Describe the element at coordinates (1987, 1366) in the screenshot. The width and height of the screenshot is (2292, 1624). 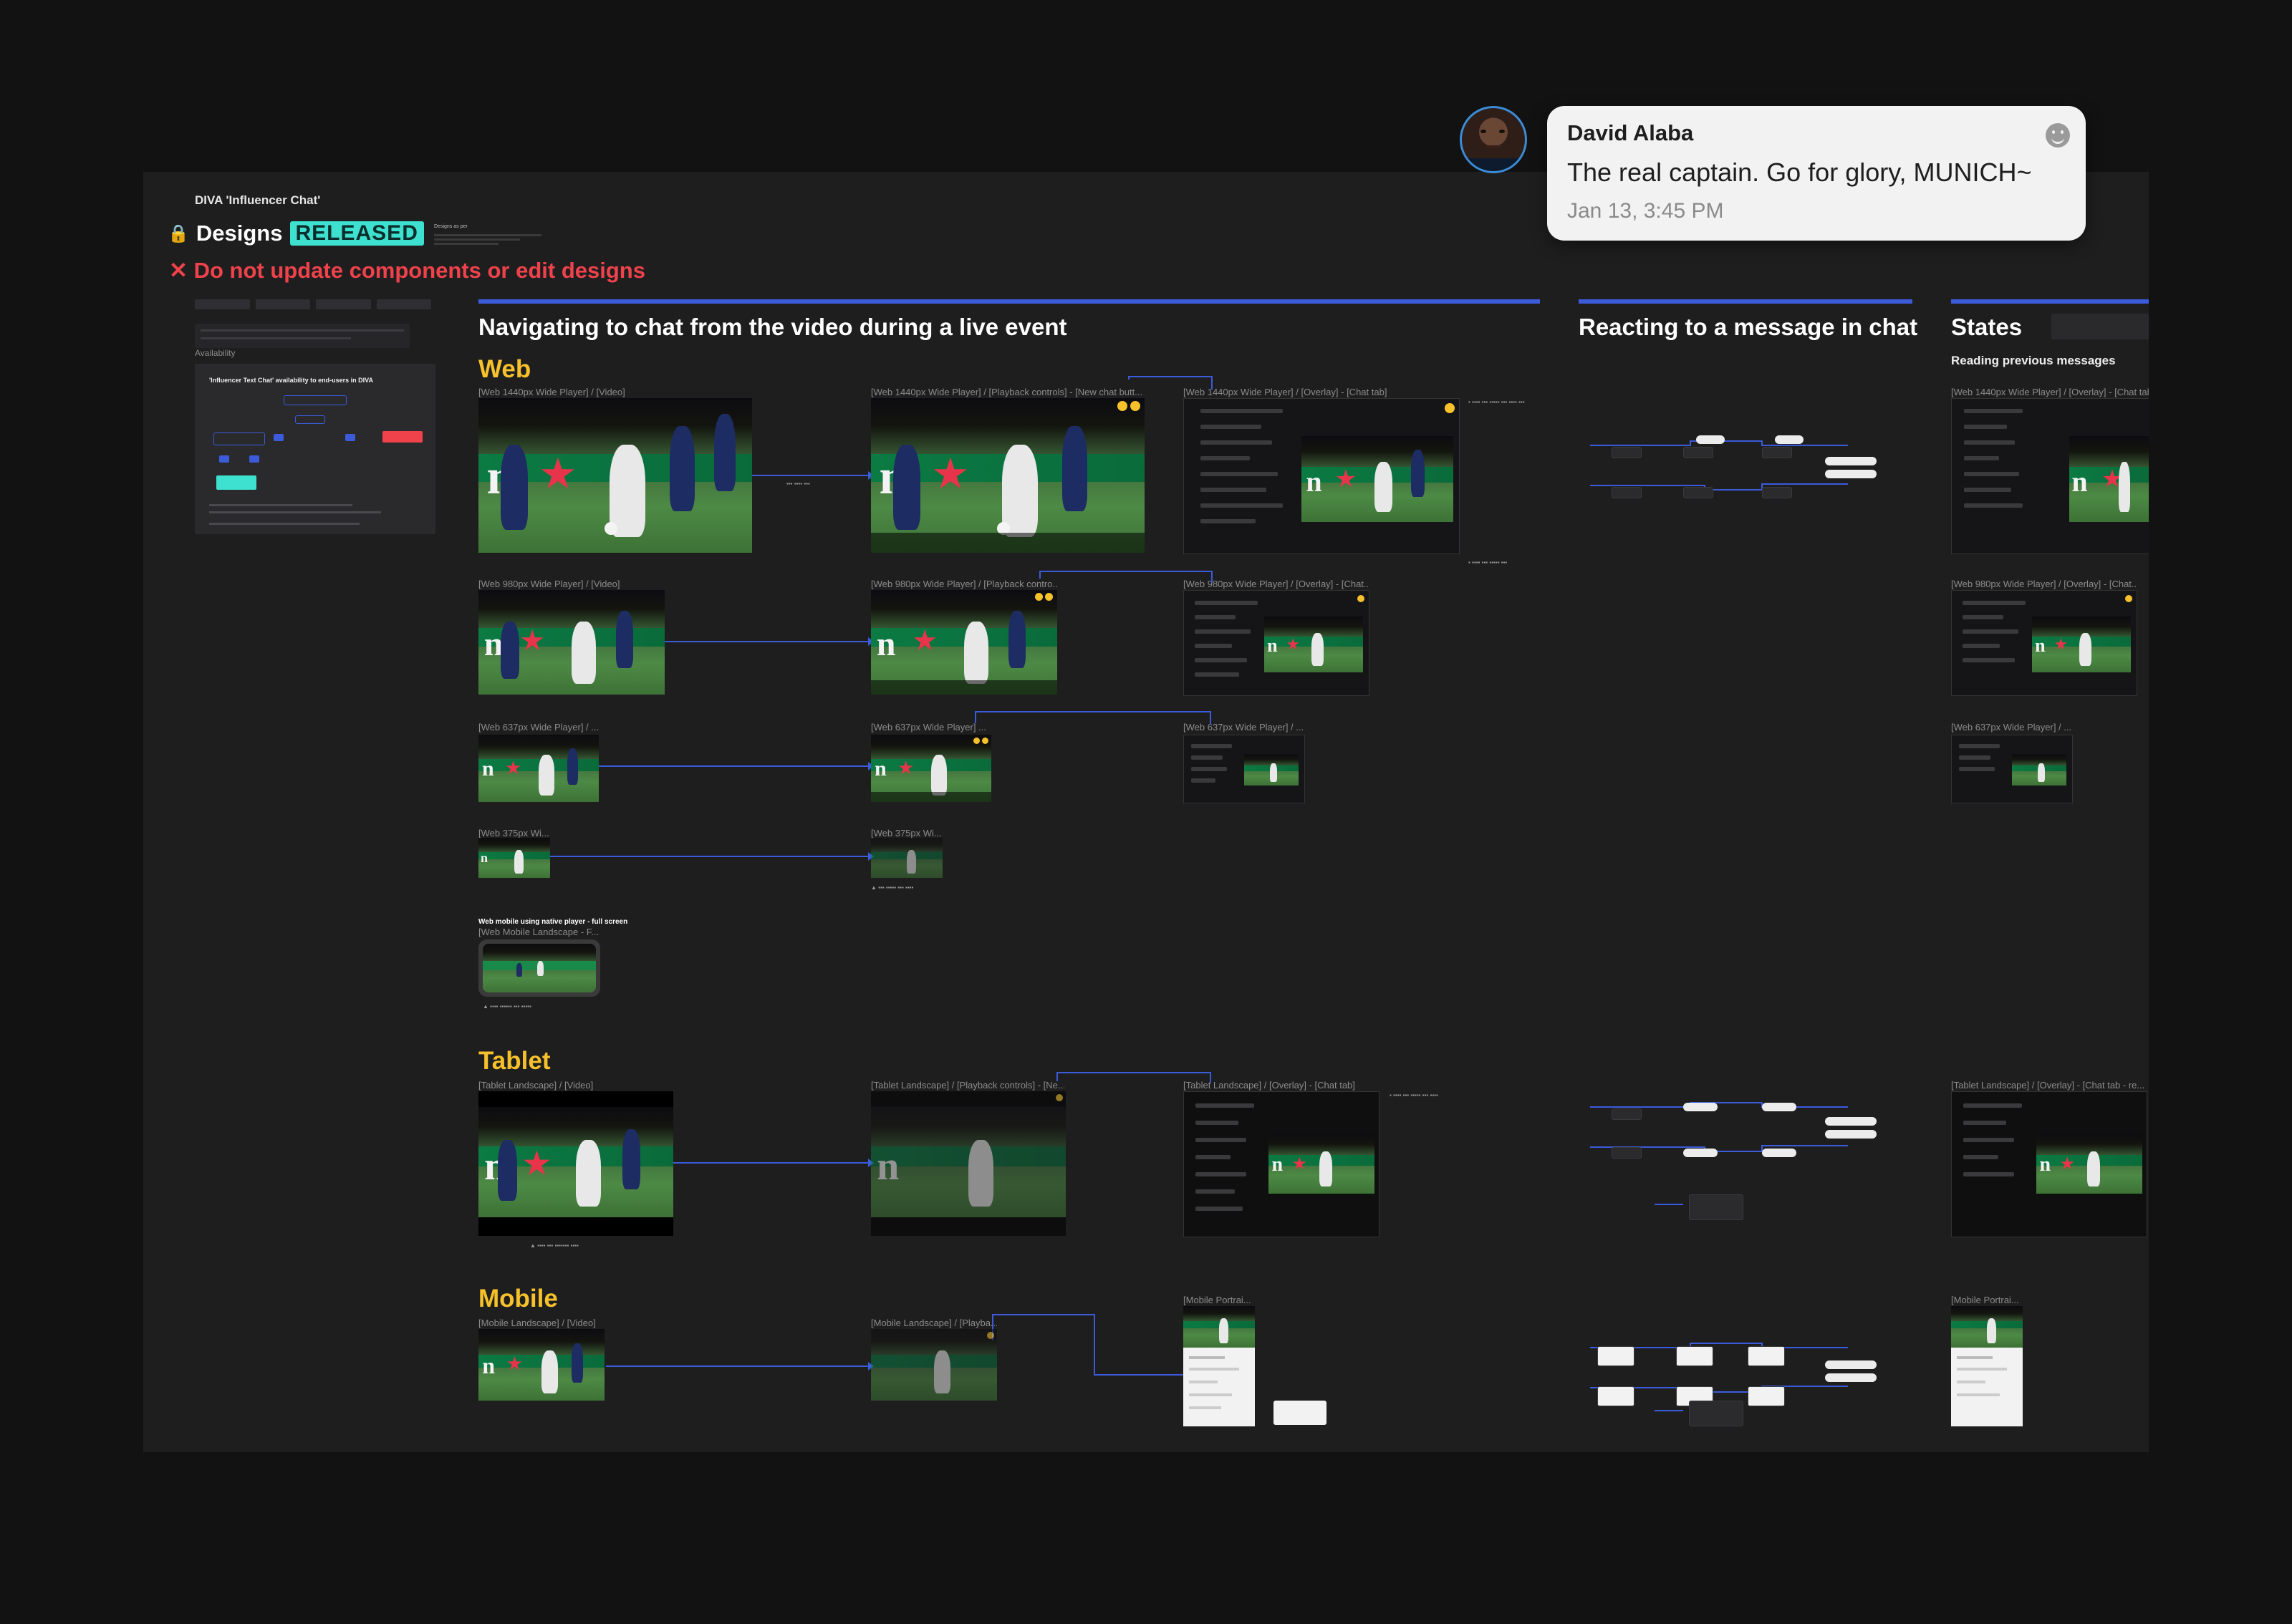
I see `state-frame-mobile` at that location.